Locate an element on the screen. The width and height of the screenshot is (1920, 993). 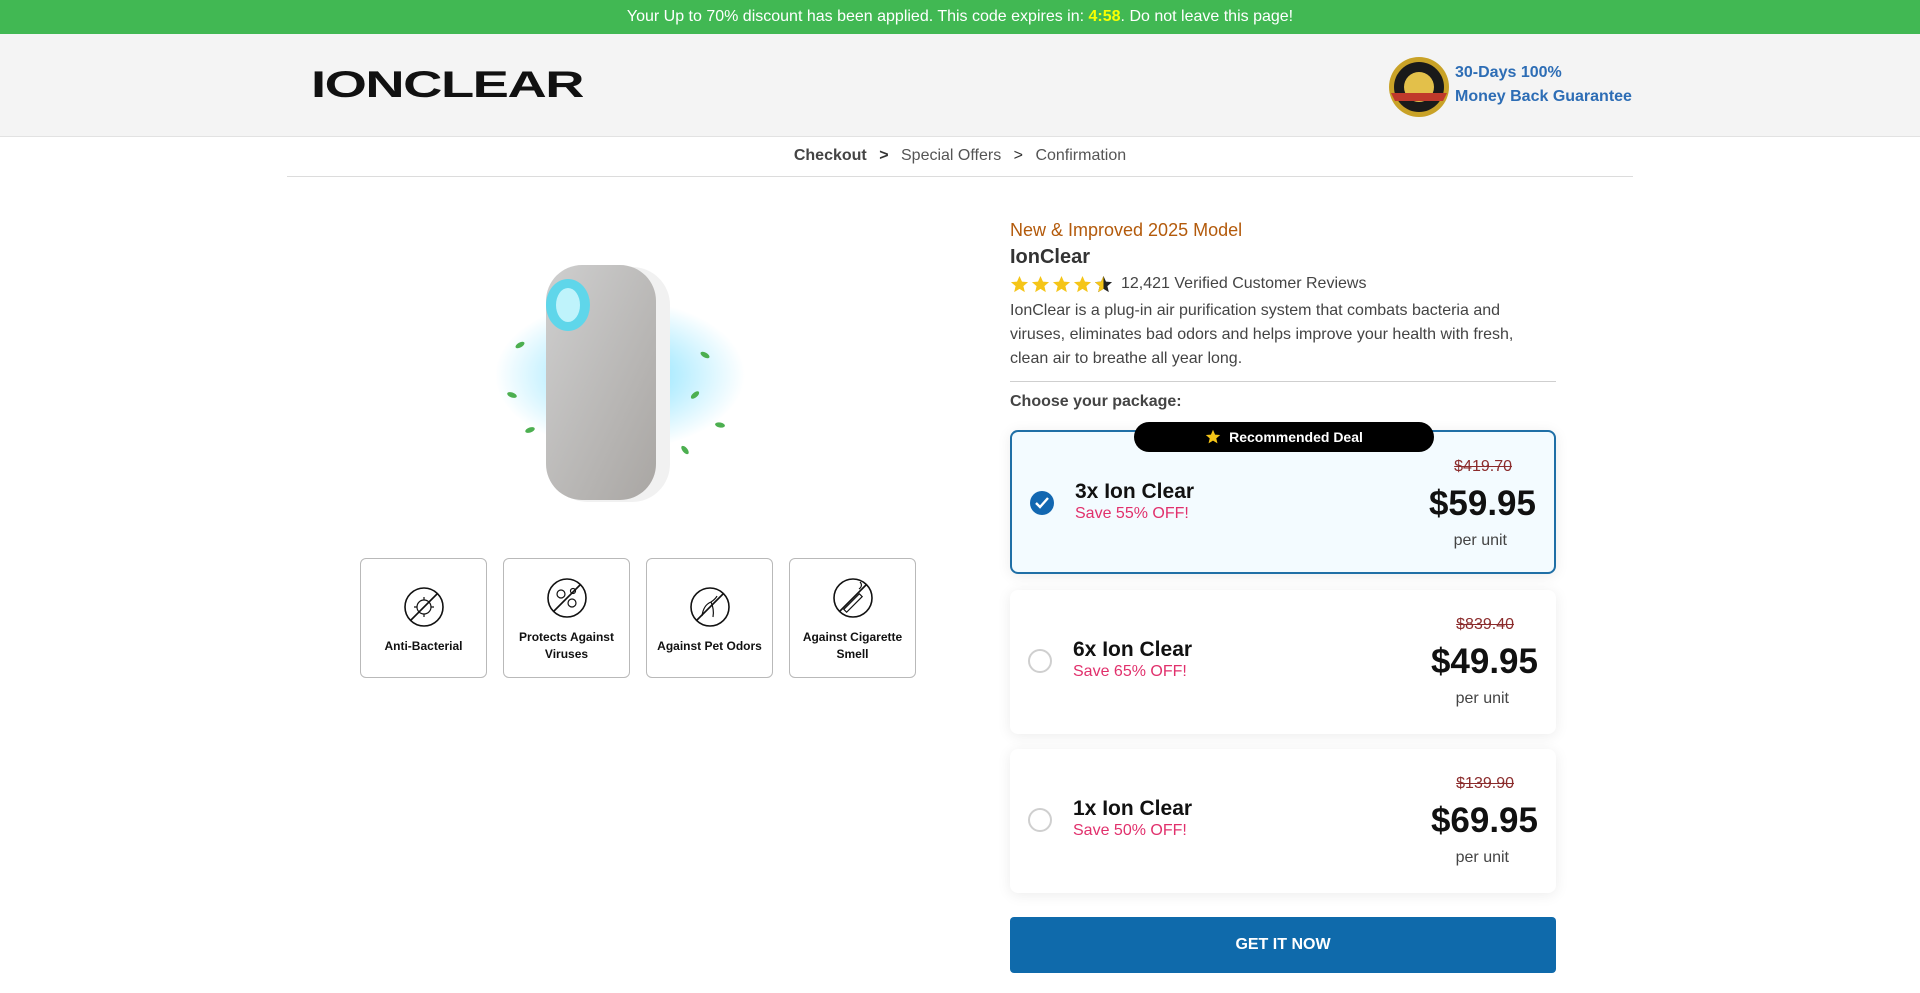
feature-label: Protects Against Viruses is located at coordinates (566, 645).